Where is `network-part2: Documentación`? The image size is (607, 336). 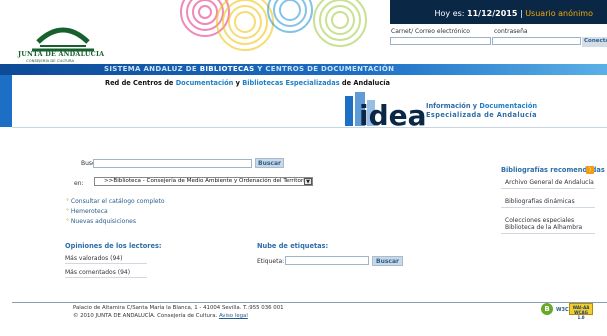
network-part2: Documentación is located at coordinates (204, 83).